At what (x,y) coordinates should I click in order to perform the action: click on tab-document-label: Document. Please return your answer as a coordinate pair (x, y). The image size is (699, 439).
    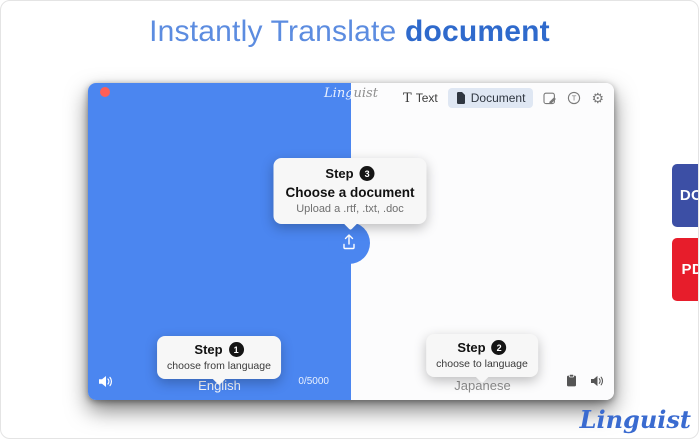
    Looking at the image, I should click on (498, 98).